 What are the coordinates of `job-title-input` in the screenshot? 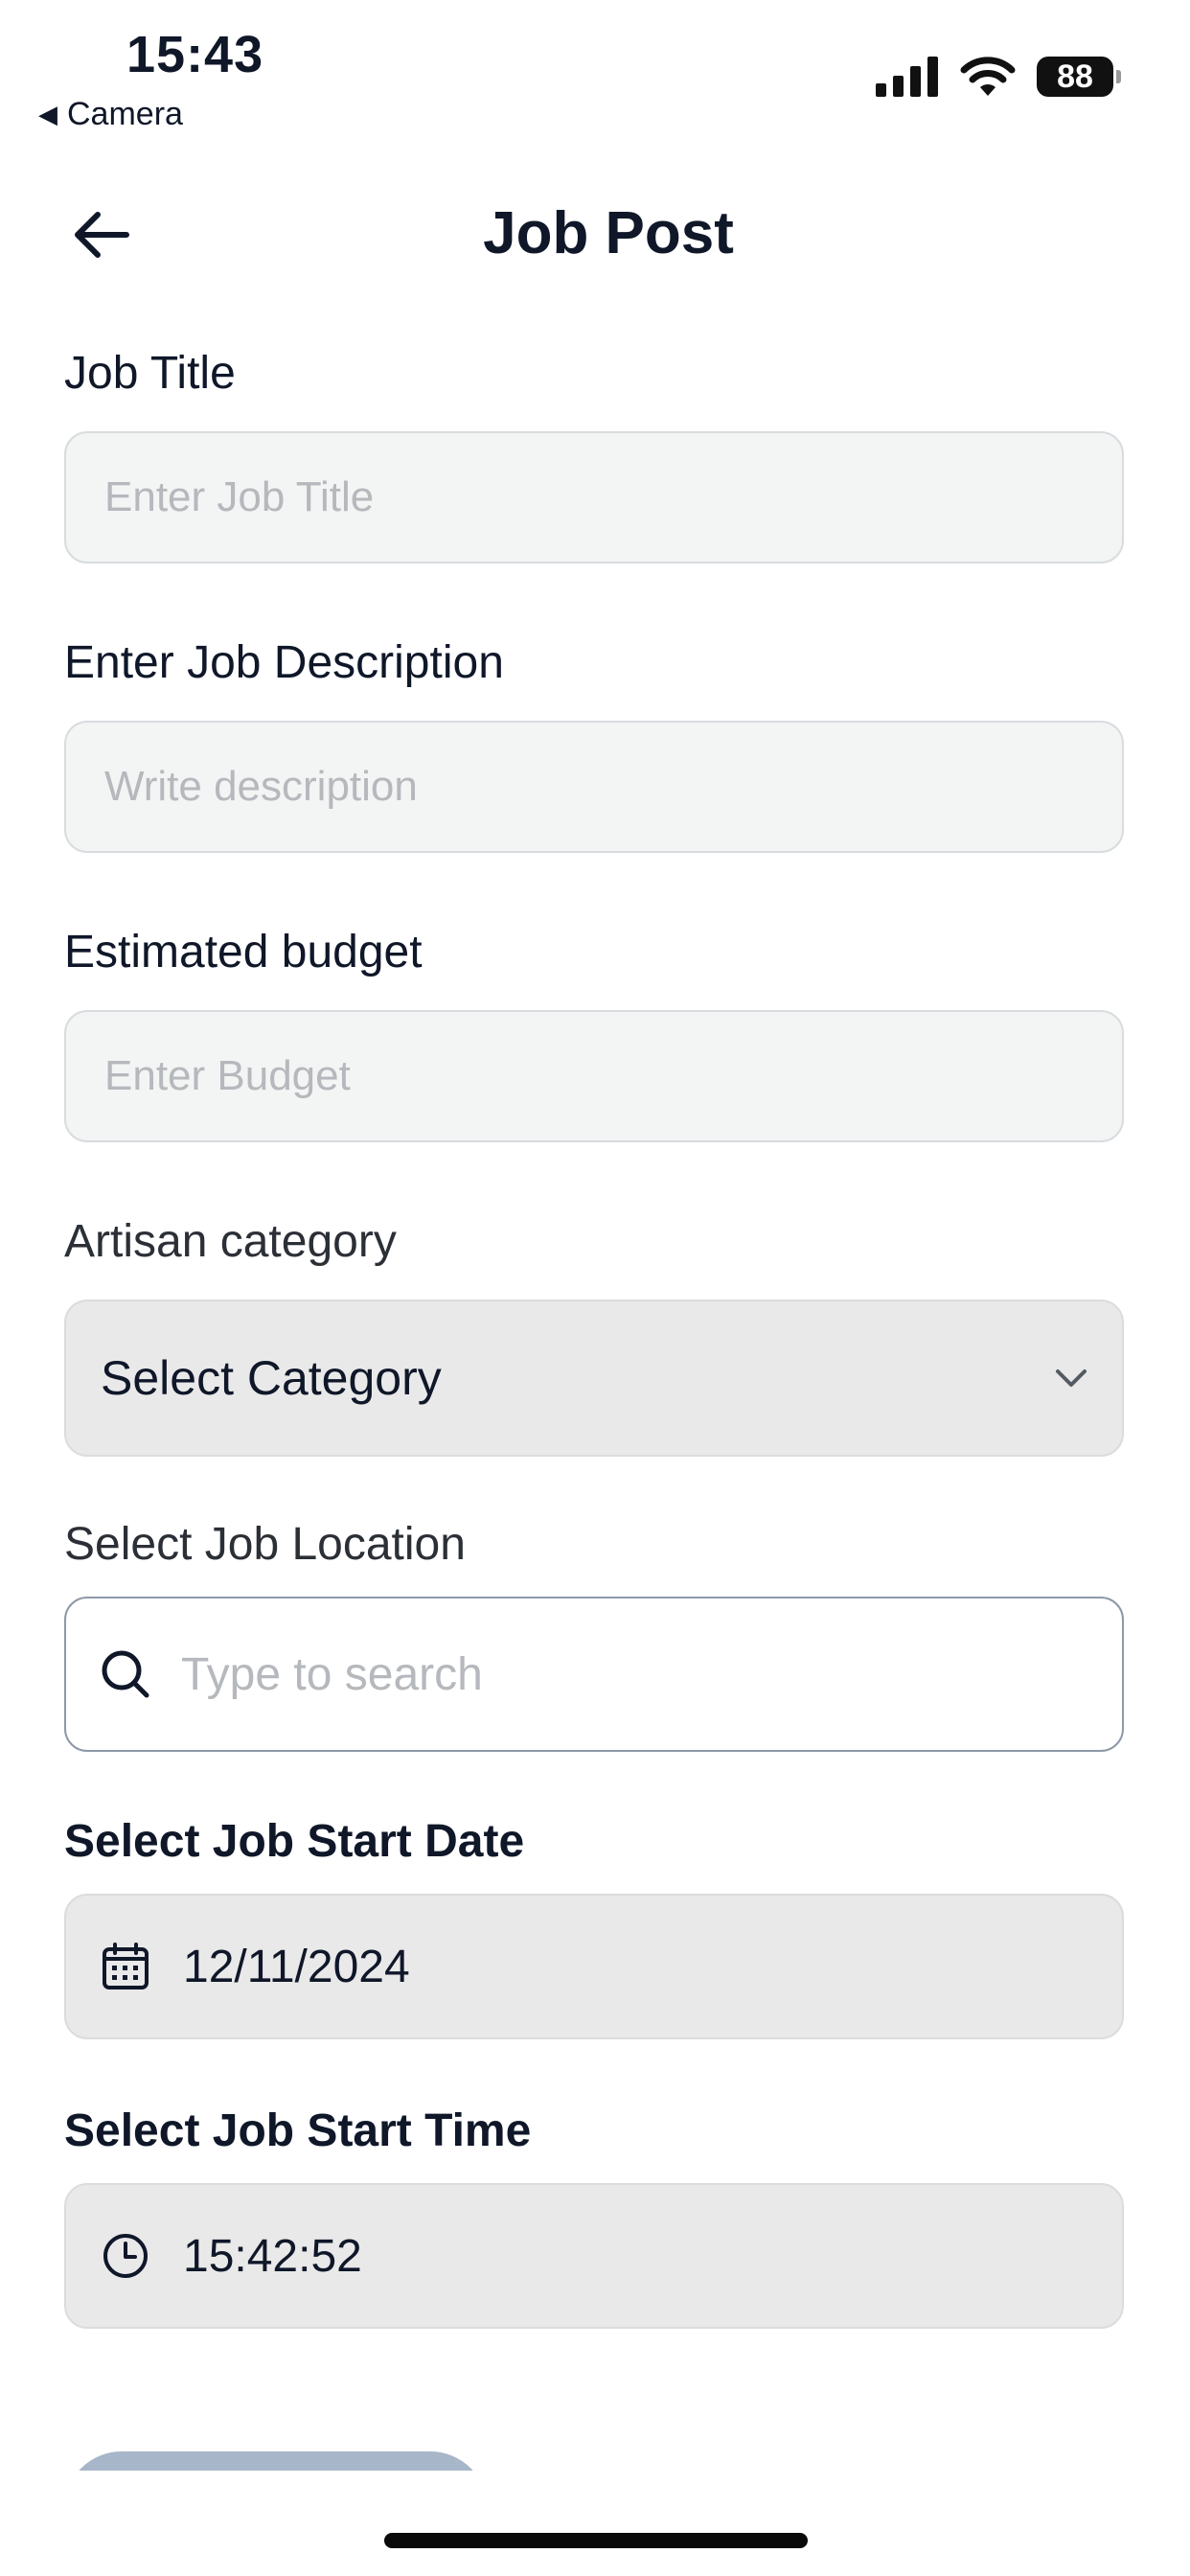 It's located at (594, 497).